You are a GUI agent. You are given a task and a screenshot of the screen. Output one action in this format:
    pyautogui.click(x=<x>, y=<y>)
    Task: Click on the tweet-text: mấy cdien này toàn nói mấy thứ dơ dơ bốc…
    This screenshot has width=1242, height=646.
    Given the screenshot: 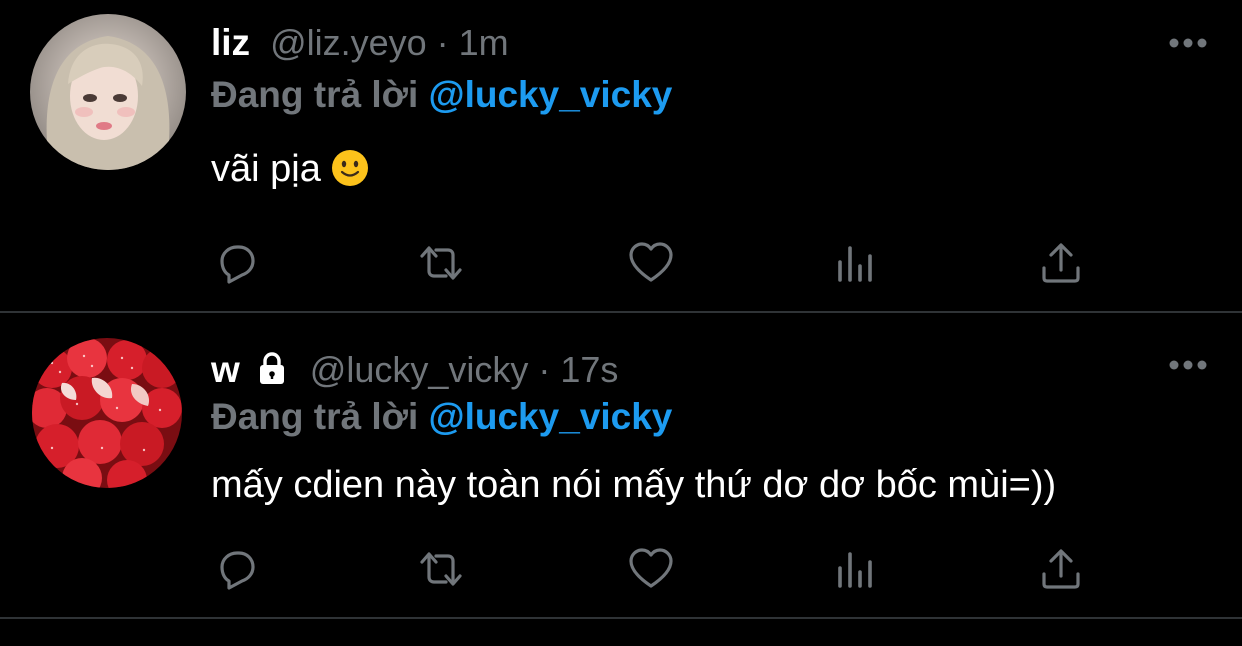 What is the action you would take?
    pyautogui.click(x=633, y=485)
    